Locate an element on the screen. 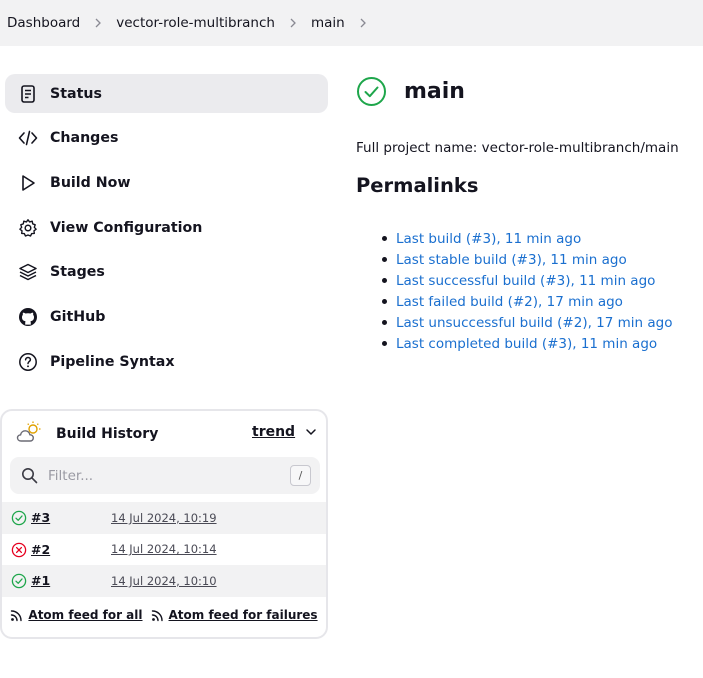  permalink-item: Last completed build (#3), 11 min ago is located at coordinates (527, 343).